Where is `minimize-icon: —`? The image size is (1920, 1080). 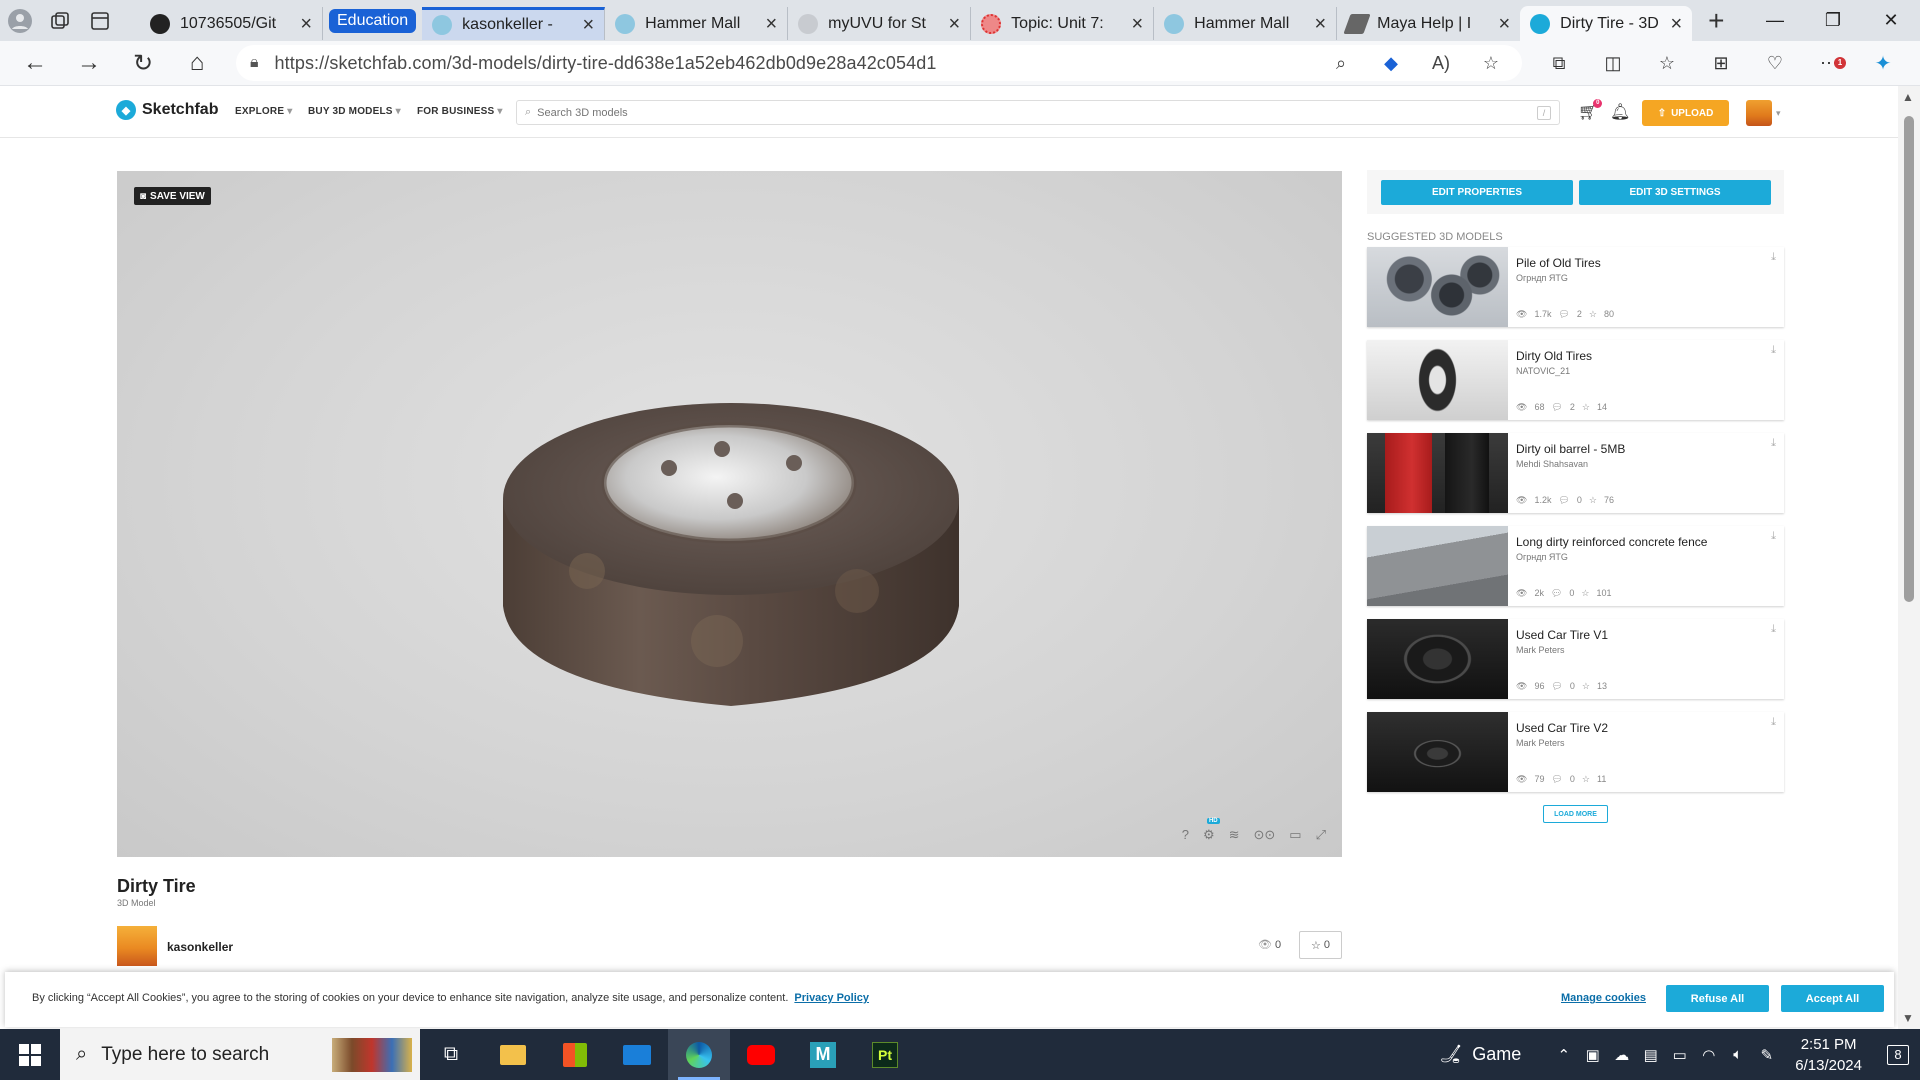
minimize-icon: — is located at coordinates (1775, 20).